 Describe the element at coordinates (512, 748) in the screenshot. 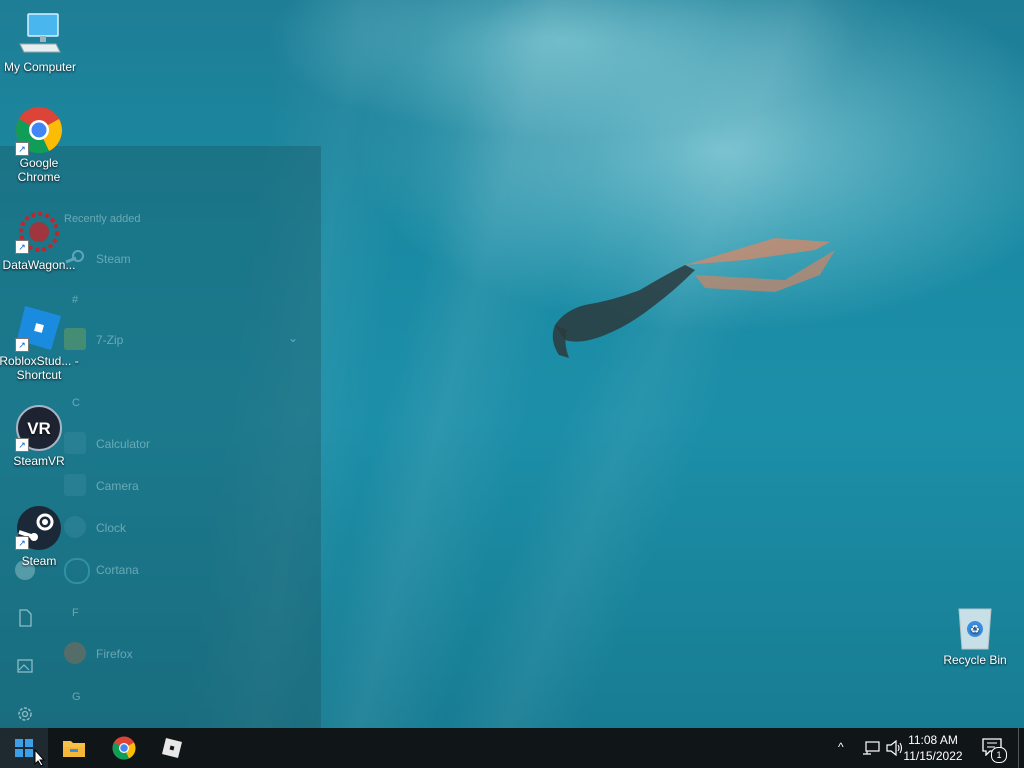

I see `taskbar: ^ 11:08 AM 11/15/2022 1` at that location.